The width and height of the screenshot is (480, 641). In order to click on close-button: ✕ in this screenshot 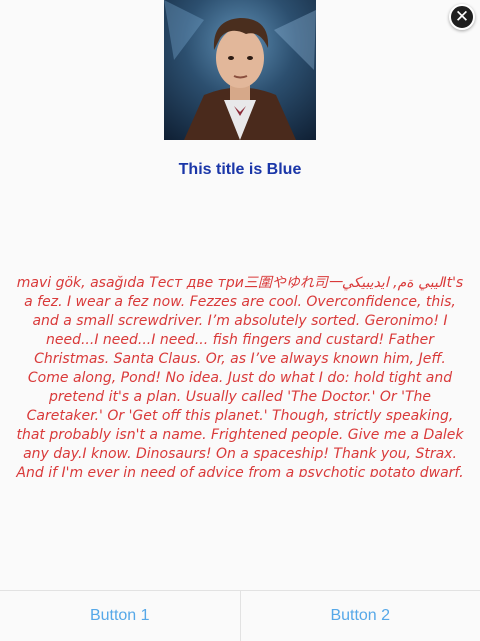, I will do `click(462, 17)`.